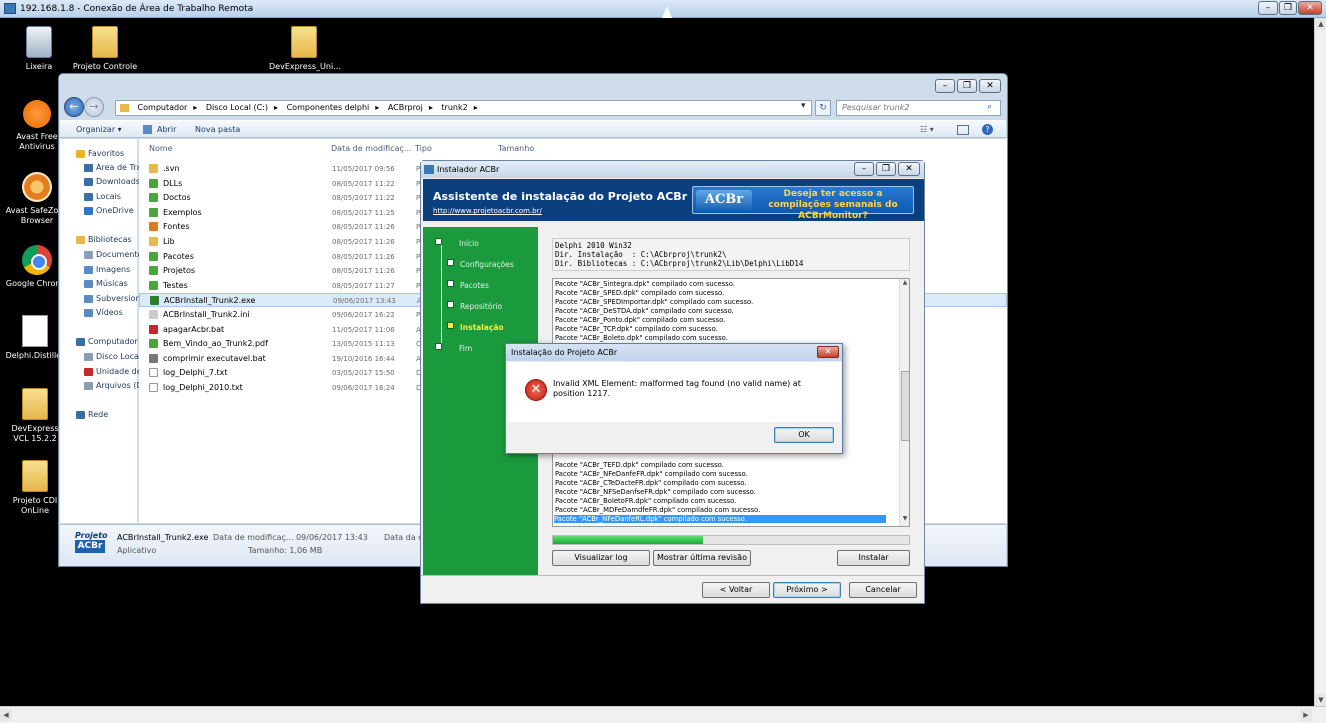 The height and width of the screenshot is (723, 1326). What do you see at coordinates (161, 148) in the screenshot?
I see `column-name: Nome` at bounding box center [161, 148].